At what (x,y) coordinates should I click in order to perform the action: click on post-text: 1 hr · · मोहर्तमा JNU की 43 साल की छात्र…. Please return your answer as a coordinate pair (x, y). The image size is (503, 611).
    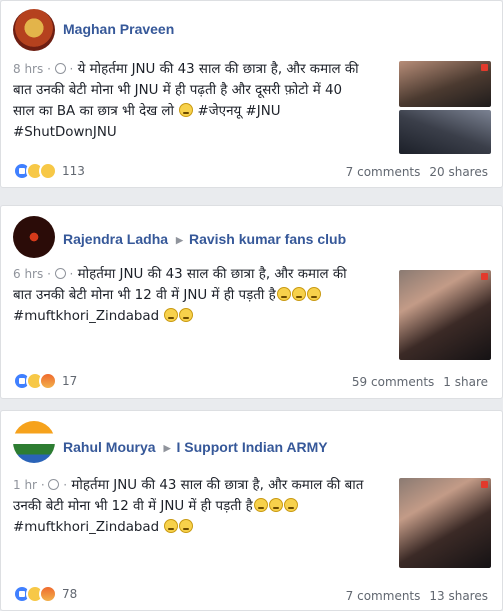
    Looking at the image, I should click on (200, 506).